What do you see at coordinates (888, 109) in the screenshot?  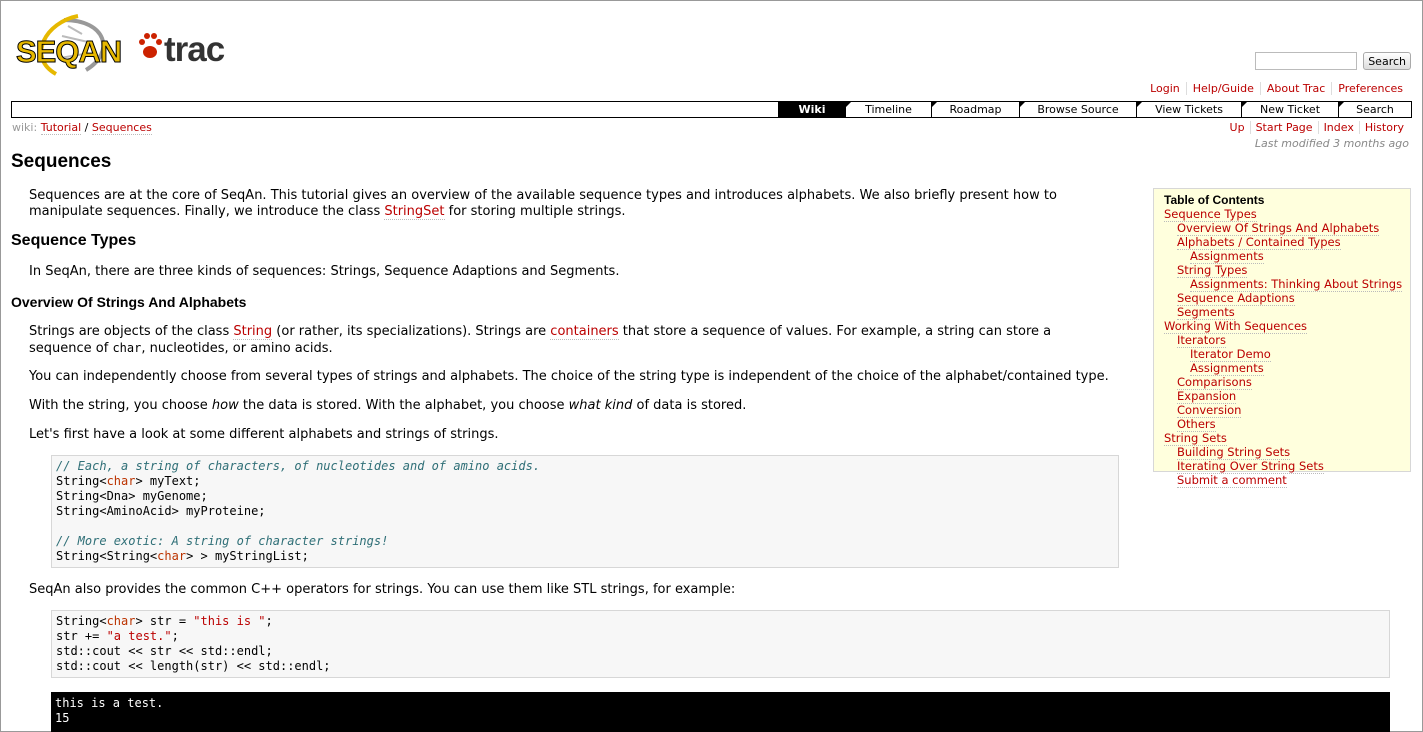 I see `tab-timeline: Timeline` at bounding box center [888, 109].